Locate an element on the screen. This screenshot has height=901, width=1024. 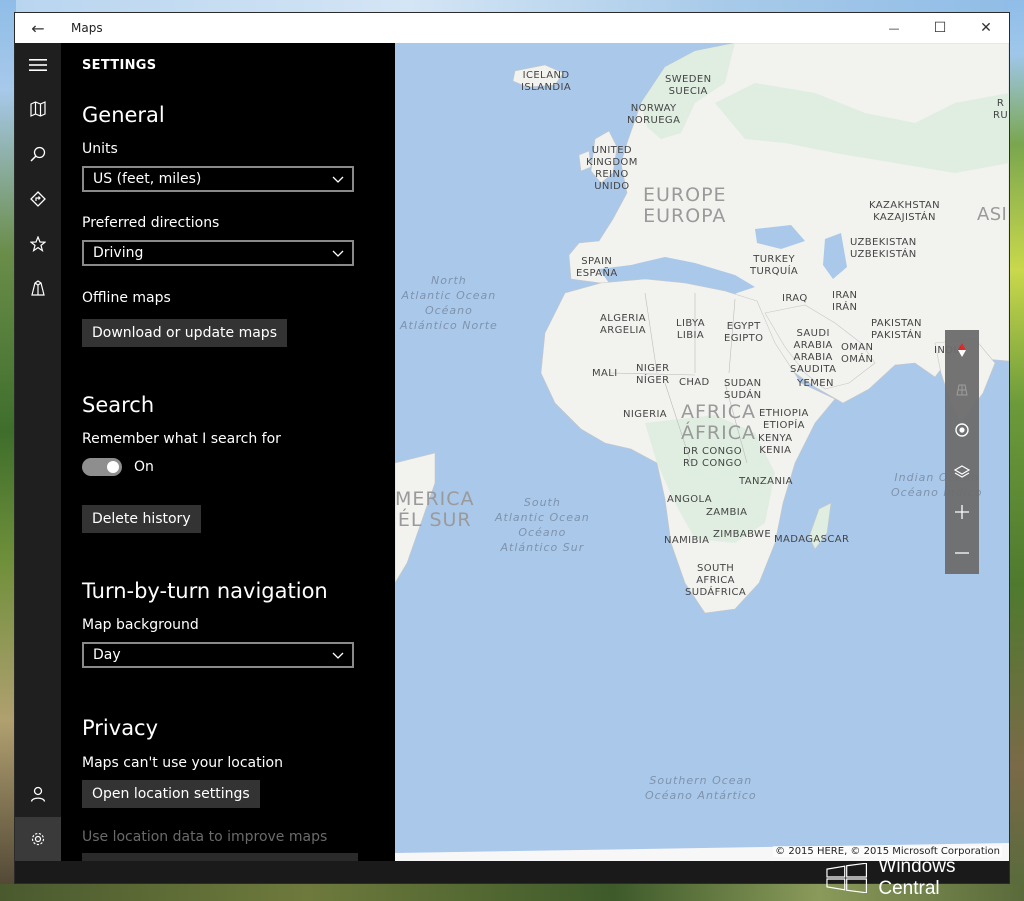
zoom-out-button is located at coordinates (962, 553).